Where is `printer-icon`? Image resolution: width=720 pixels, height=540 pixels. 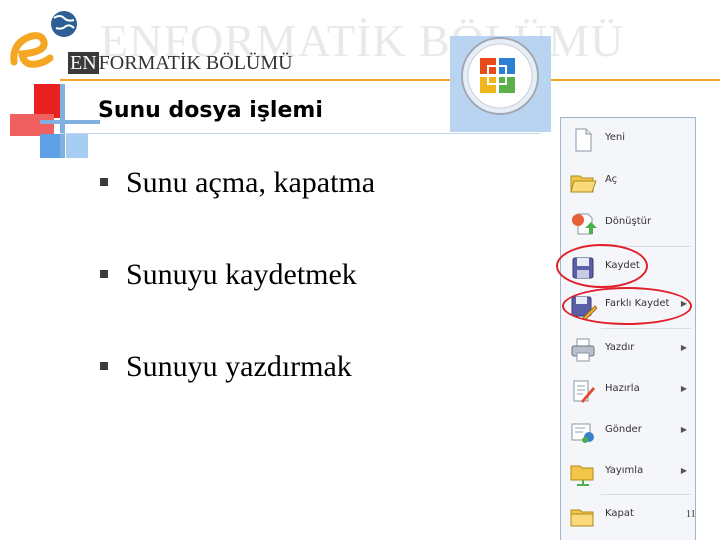
printer-icon is located at coordinates (583, 350).